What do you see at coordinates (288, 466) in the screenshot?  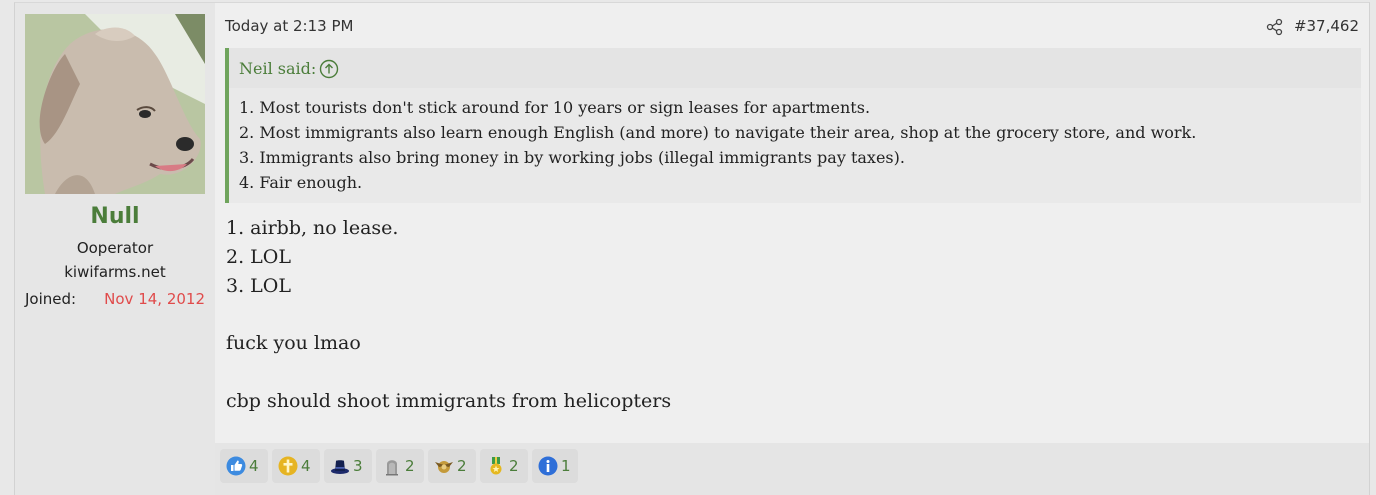 I see `cross-icon` at bounding box center [288, 466].